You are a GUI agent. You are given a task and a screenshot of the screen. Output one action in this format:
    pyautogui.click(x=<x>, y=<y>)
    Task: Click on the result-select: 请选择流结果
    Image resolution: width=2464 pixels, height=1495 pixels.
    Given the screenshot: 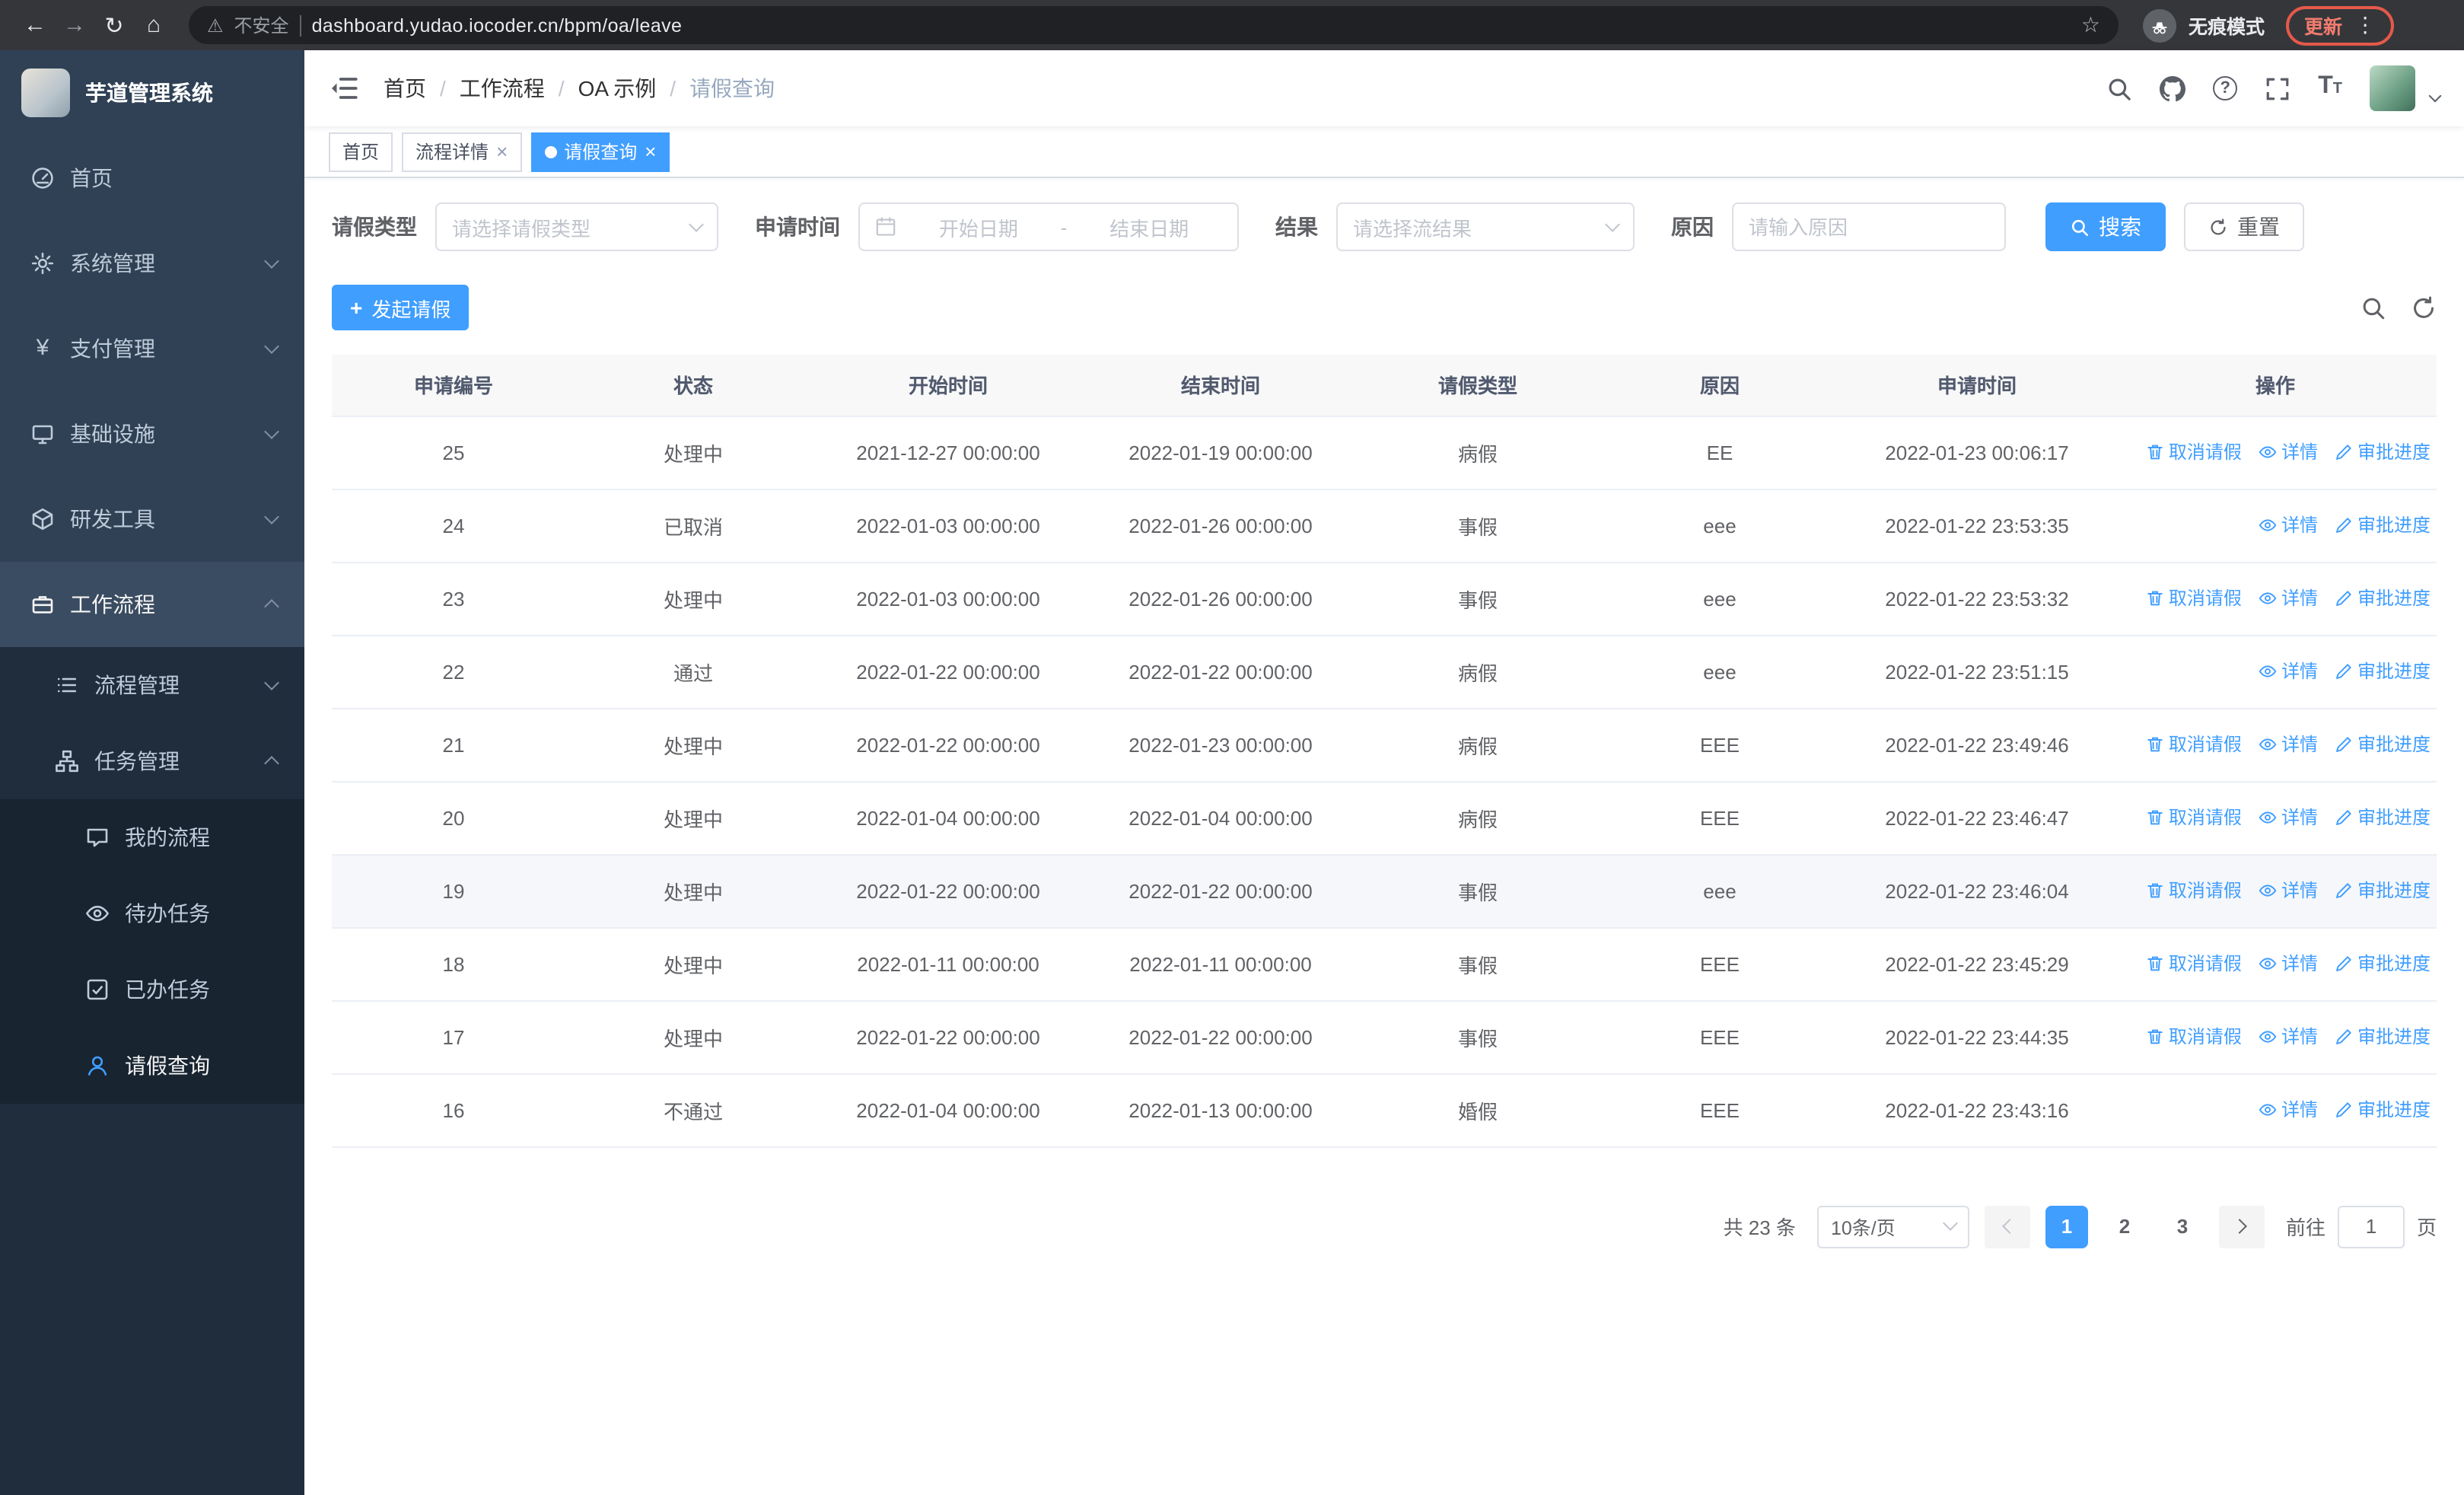 What is the action you would take?
    pyautogui.click(x=1485, y=226)
    